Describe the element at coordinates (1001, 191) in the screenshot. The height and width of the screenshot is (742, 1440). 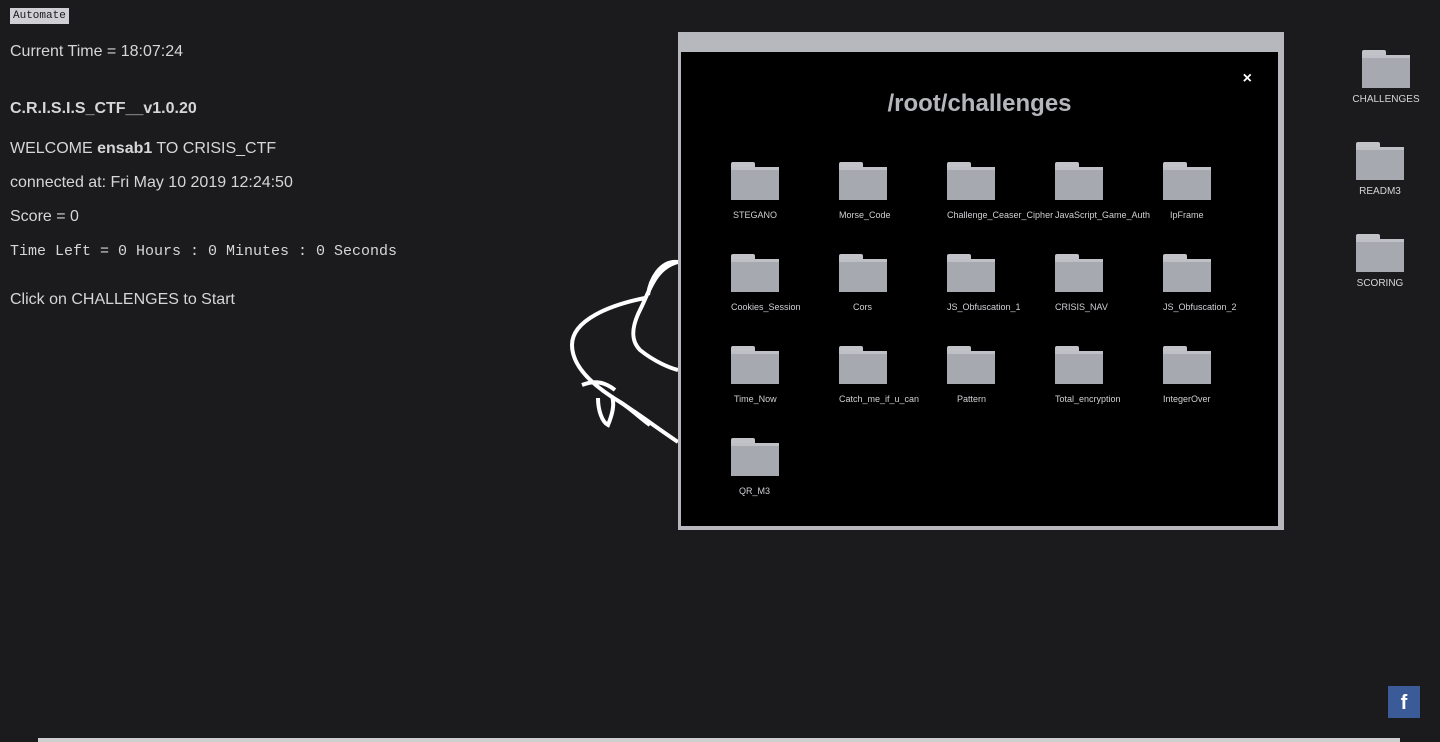
I see `folder-item: Challenge_Ceaser_Cipher` at that location.